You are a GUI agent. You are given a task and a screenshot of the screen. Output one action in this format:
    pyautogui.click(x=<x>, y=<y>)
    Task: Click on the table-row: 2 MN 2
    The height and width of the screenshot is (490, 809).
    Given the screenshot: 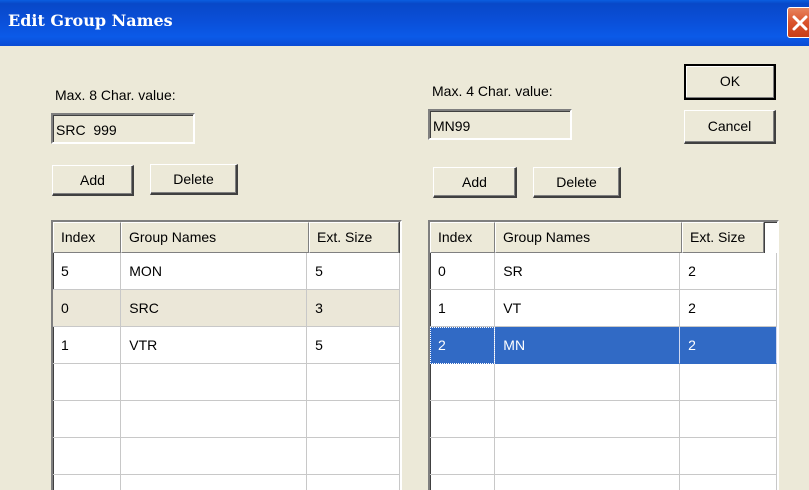 What is the action you would take?
    pyautogui.click(x=603, y=345)
    